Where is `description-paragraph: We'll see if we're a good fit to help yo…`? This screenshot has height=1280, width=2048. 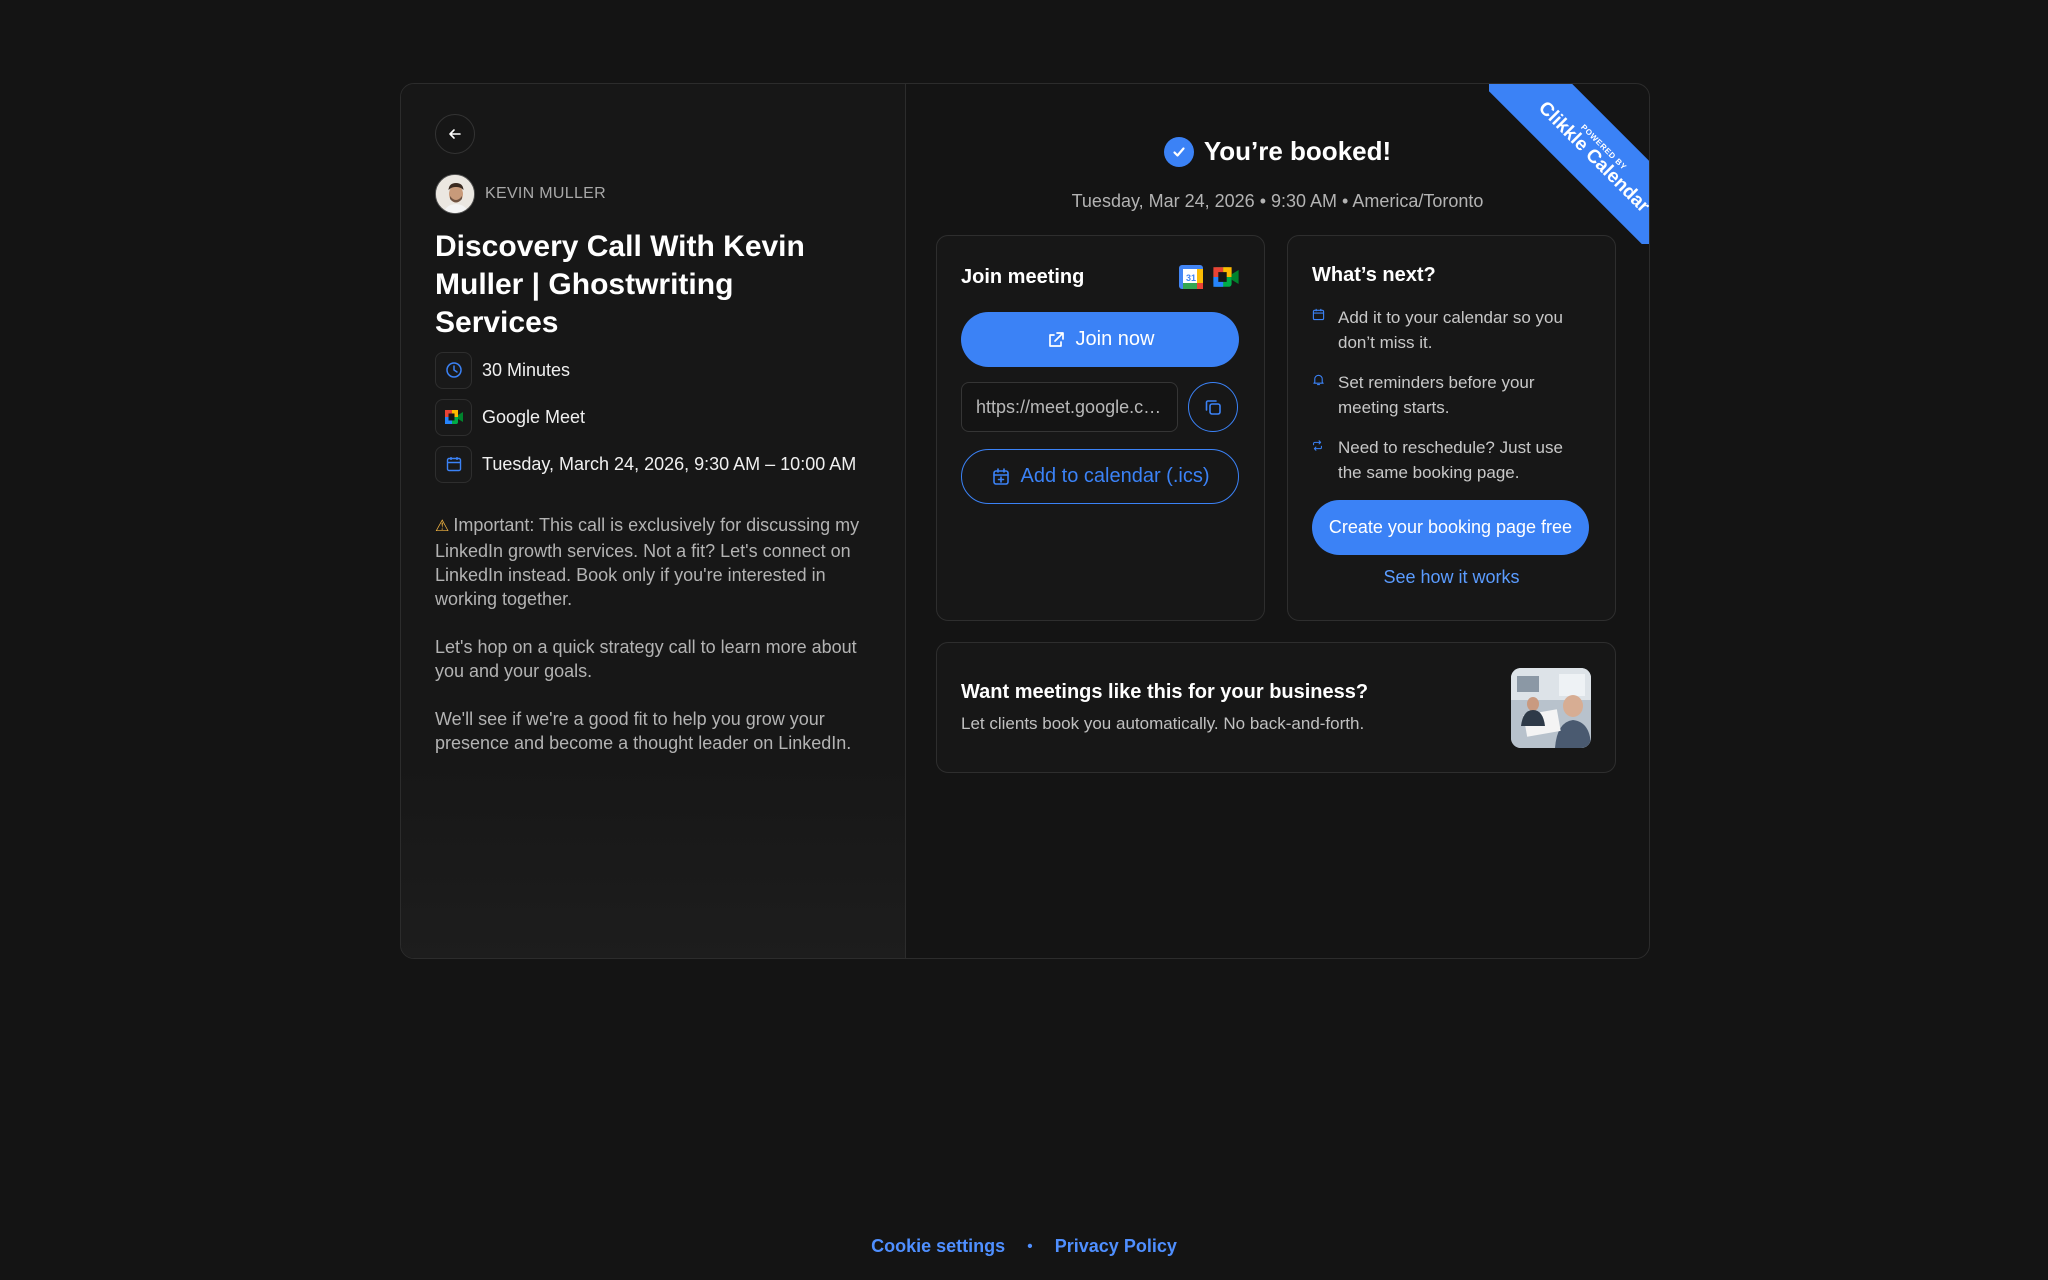 description-paragraph: We'll see if we're a good fit to help yo… is located at coordinates (643, 731).